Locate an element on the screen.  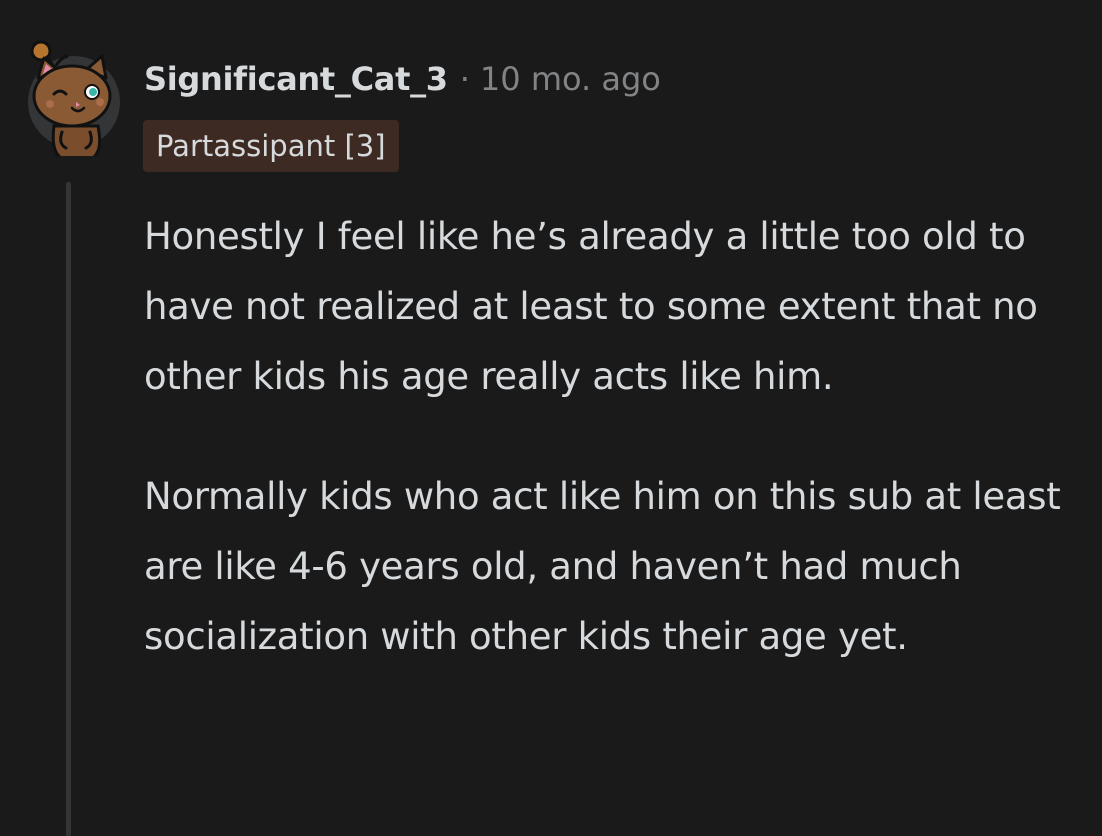
user-avatar is located at coordinates (76, 99).